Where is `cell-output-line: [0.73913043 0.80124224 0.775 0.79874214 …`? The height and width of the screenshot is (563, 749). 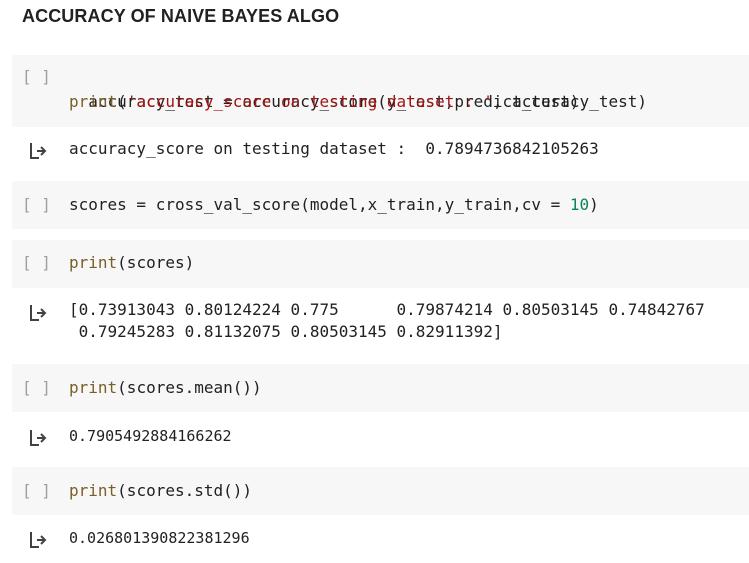 cell-output-line: [0.73913043 0.80124224 0.775 0.79874214 … is located at coordinates (387, 309).